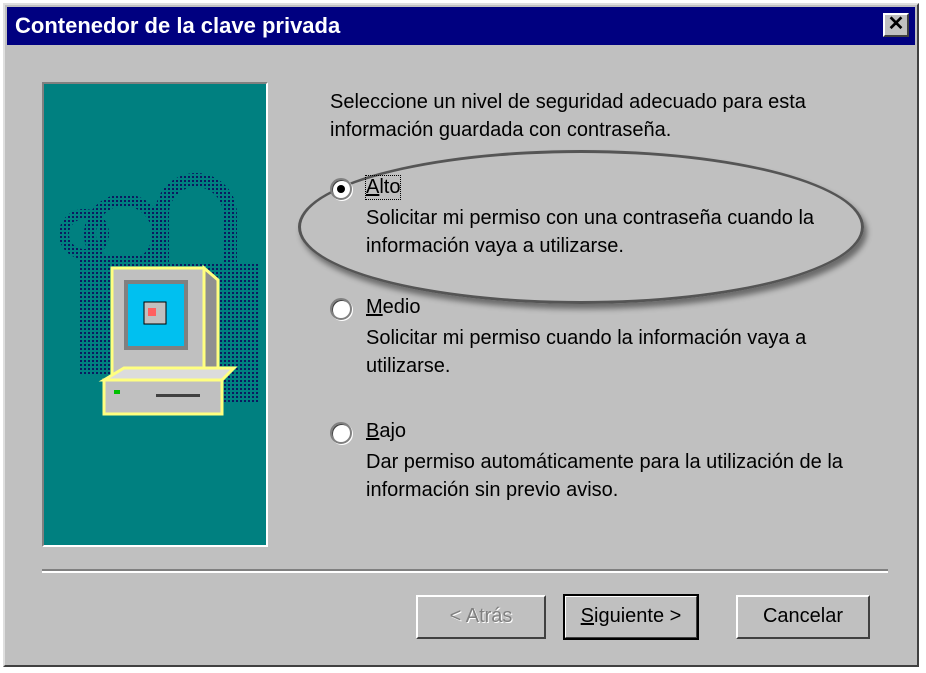 This screenshot has height=673, width=926. I want to click on close-icon: ✕, so click(896, 24).